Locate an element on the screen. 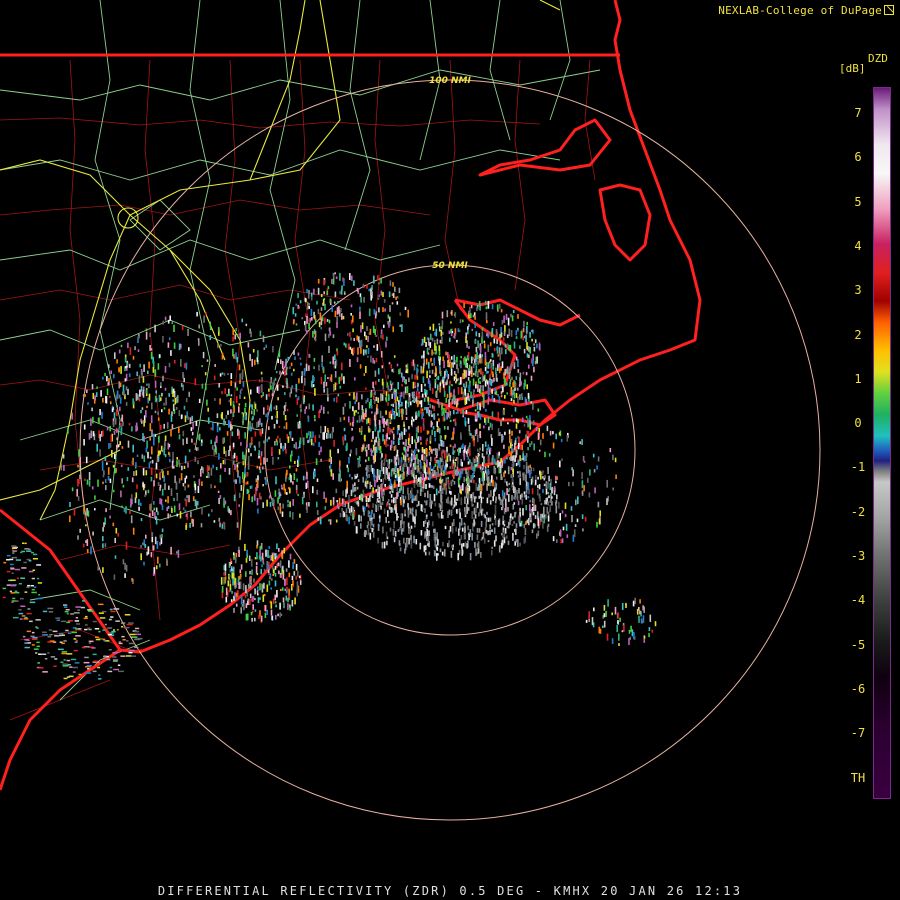 The width and height of the screenshot is (900, 900). legend-tick-label: 3 is located at coordinates (858, 290).